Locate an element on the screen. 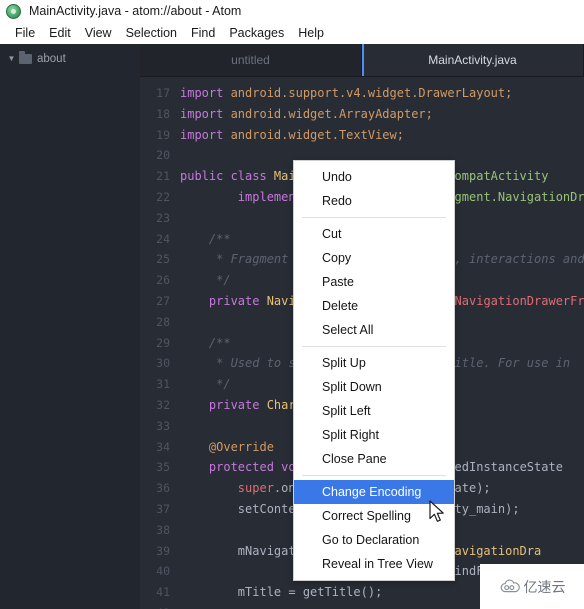 The image size is (584, 609). line-number: 30 is located at coordinates (163, 363).